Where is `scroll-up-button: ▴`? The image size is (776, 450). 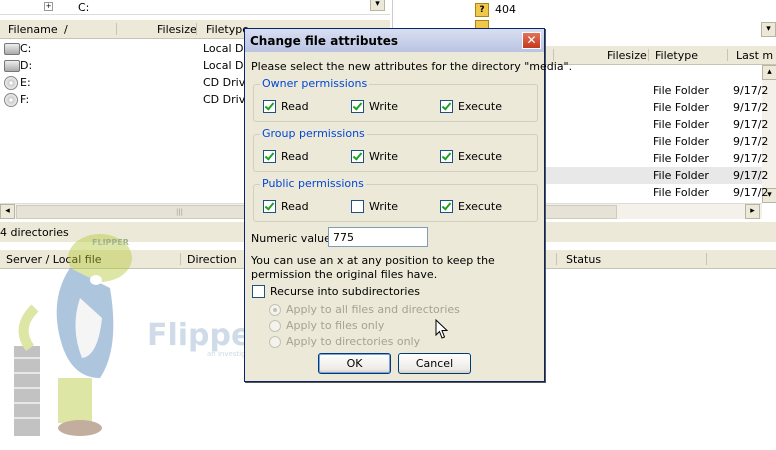
scroll-up-button: ▴ is located at coordinates (769, 72).